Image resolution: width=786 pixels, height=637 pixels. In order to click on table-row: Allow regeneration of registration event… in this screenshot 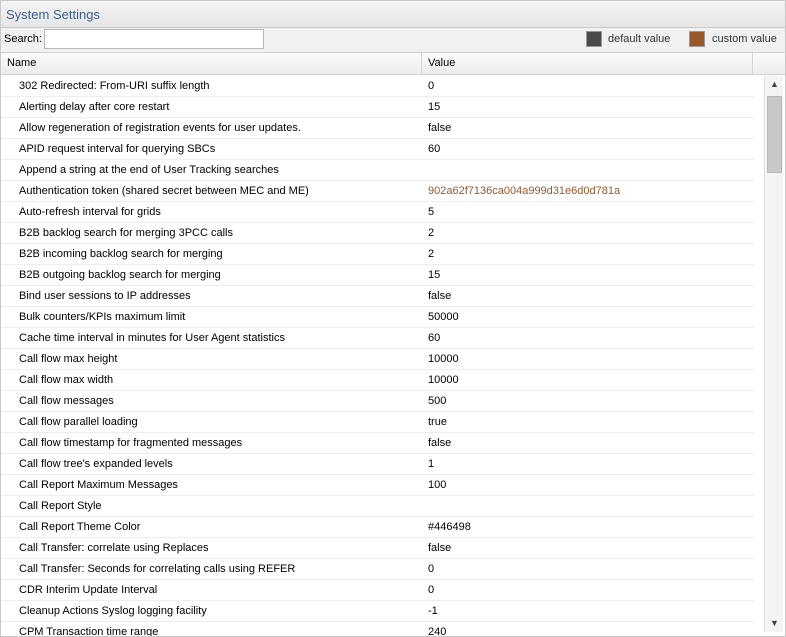, I will do `click(377, 128)`.